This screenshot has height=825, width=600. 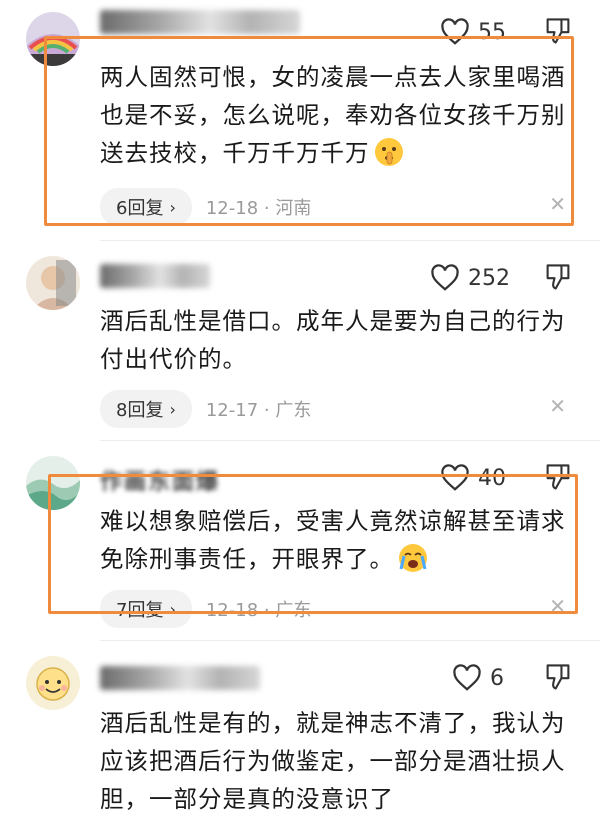 What do you see at coordinates (258, 208) in the screenshot?
I see `comment-date-location: 12-18 · 河南` at bounding box center [258, 208].